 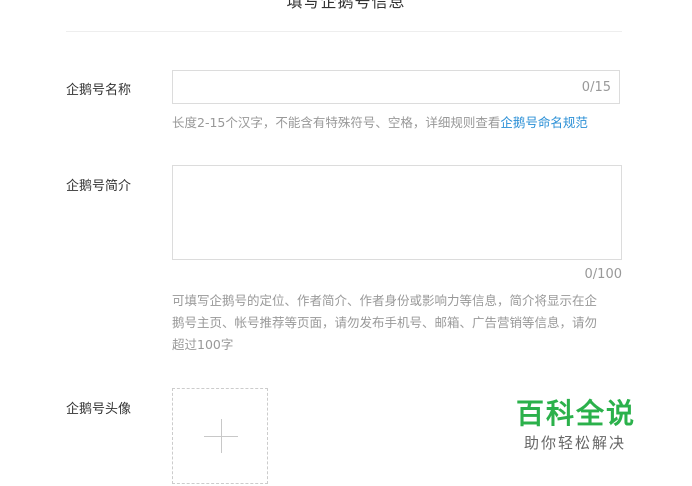 What do you see at coordinates (346, 5) in the screenshot?
I see `section-title: 填写企鹅号信息` at bounding box center [346, 5].